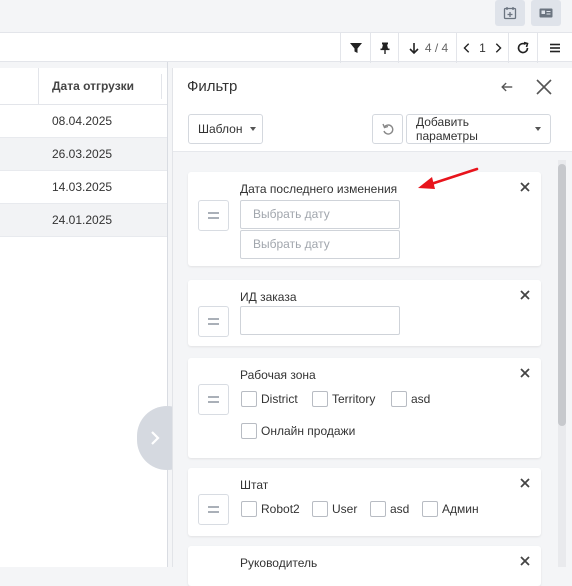  What do you see at coordinates (334, 509) in the screenshot?
I see `checkbox-user: User` at bounding box center [334, 509].